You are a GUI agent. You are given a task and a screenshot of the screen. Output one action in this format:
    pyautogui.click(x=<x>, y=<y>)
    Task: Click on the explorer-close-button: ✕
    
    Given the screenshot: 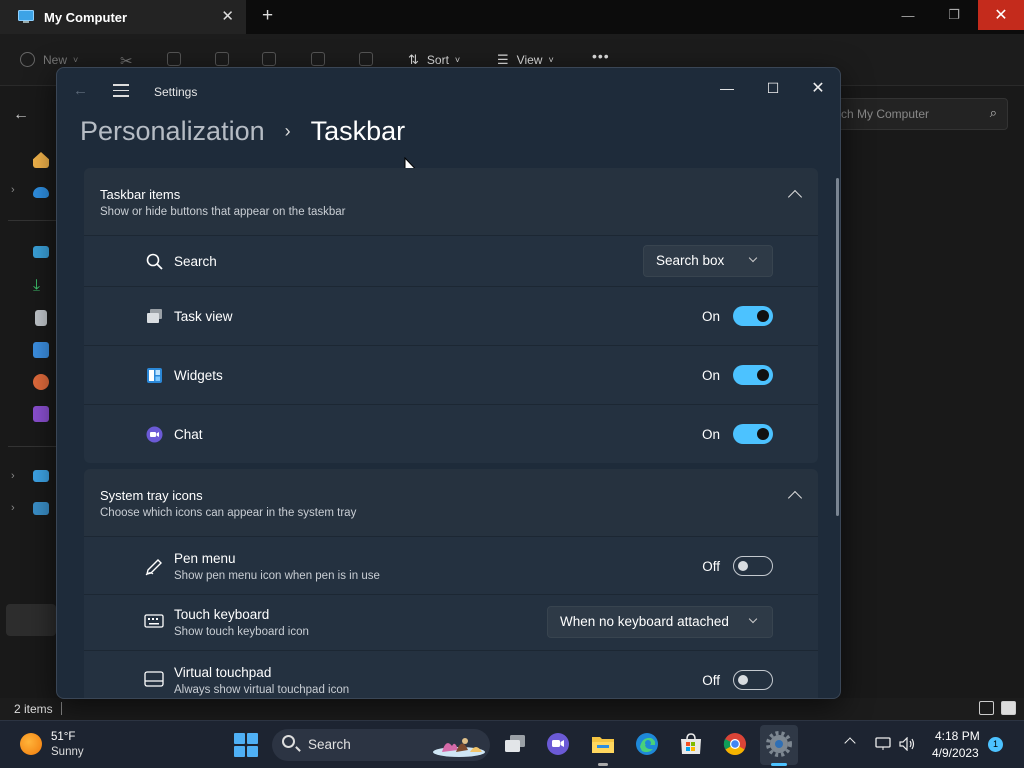 What is the action you would take?
    pyautogui.click(x=1001, y=15)
    